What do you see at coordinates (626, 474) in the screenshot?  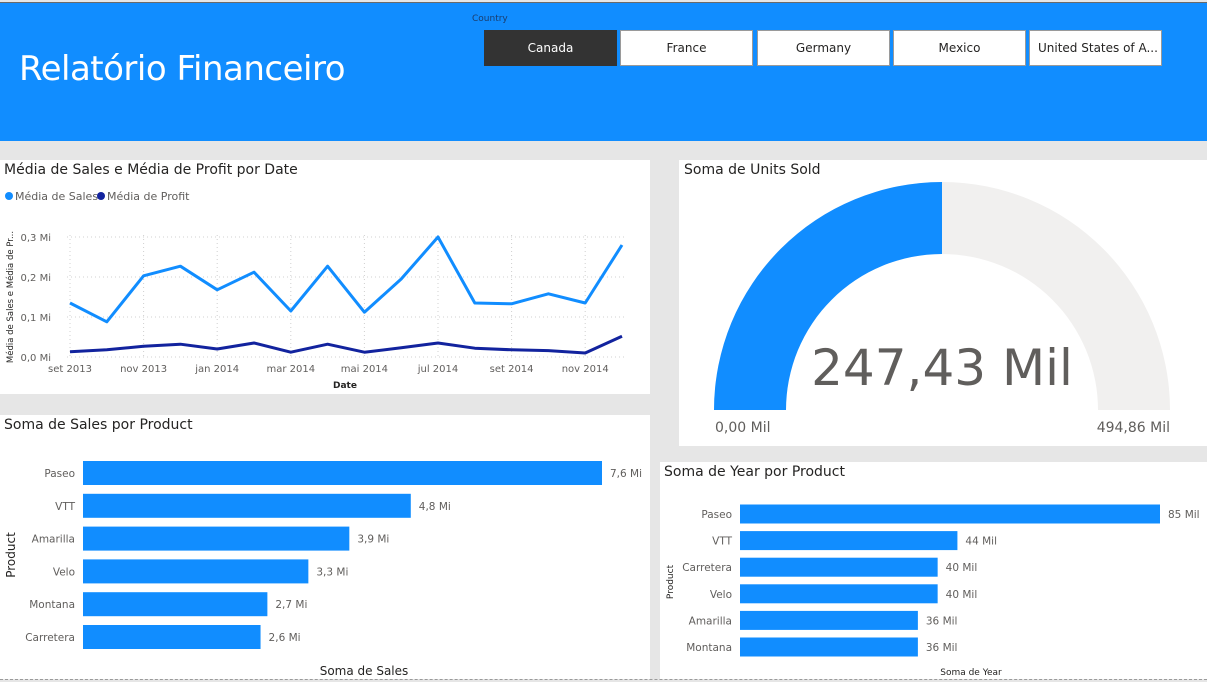 I see `data-label: 7,6 Mi` at bounding box center [626, 474].